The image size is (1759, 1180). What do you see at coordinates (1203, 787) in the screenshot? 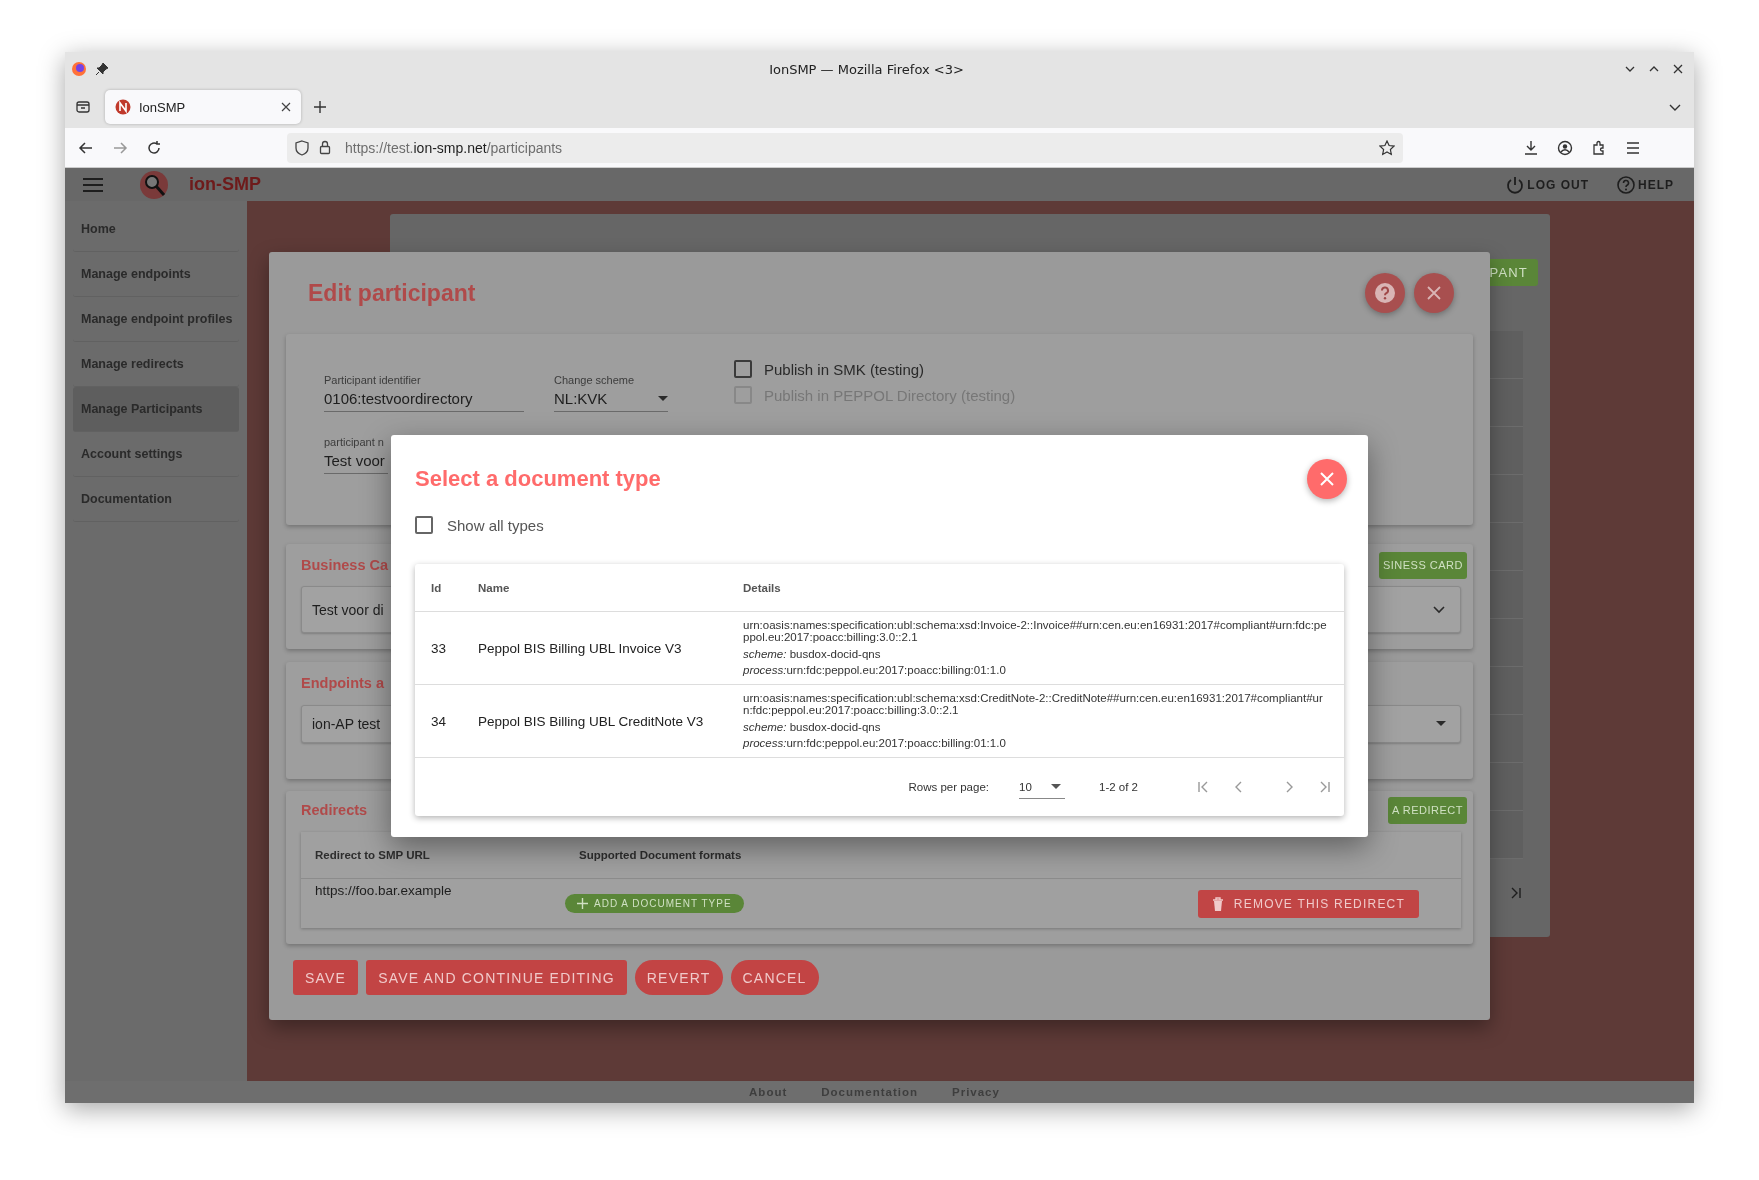
I see `first-page-icon` at bounding box center [1203, 787].